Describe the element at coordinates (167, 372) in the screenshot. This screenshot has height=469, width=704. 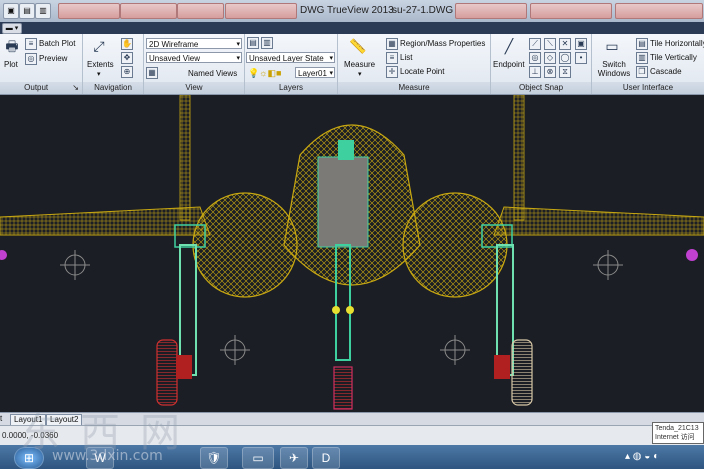
I see `left-main-wheel` at that location.